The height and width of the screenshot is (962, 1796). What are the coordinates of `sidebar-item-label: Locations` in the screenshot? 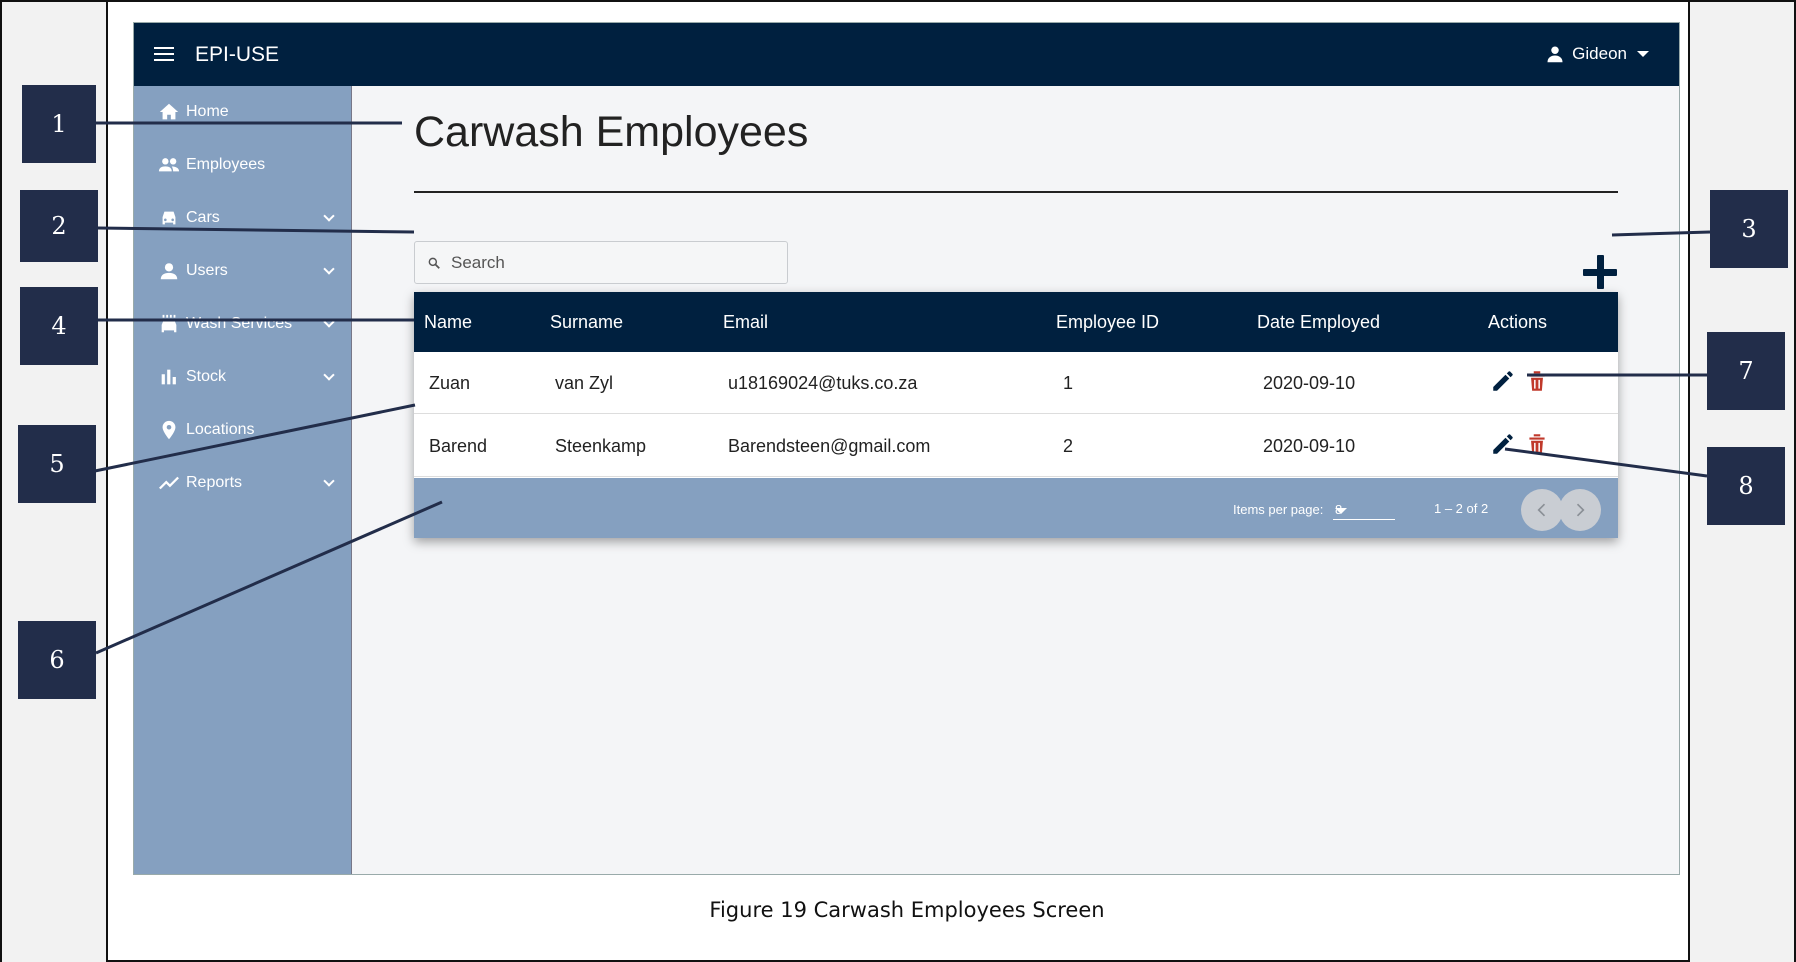 It's located at (220, 429).